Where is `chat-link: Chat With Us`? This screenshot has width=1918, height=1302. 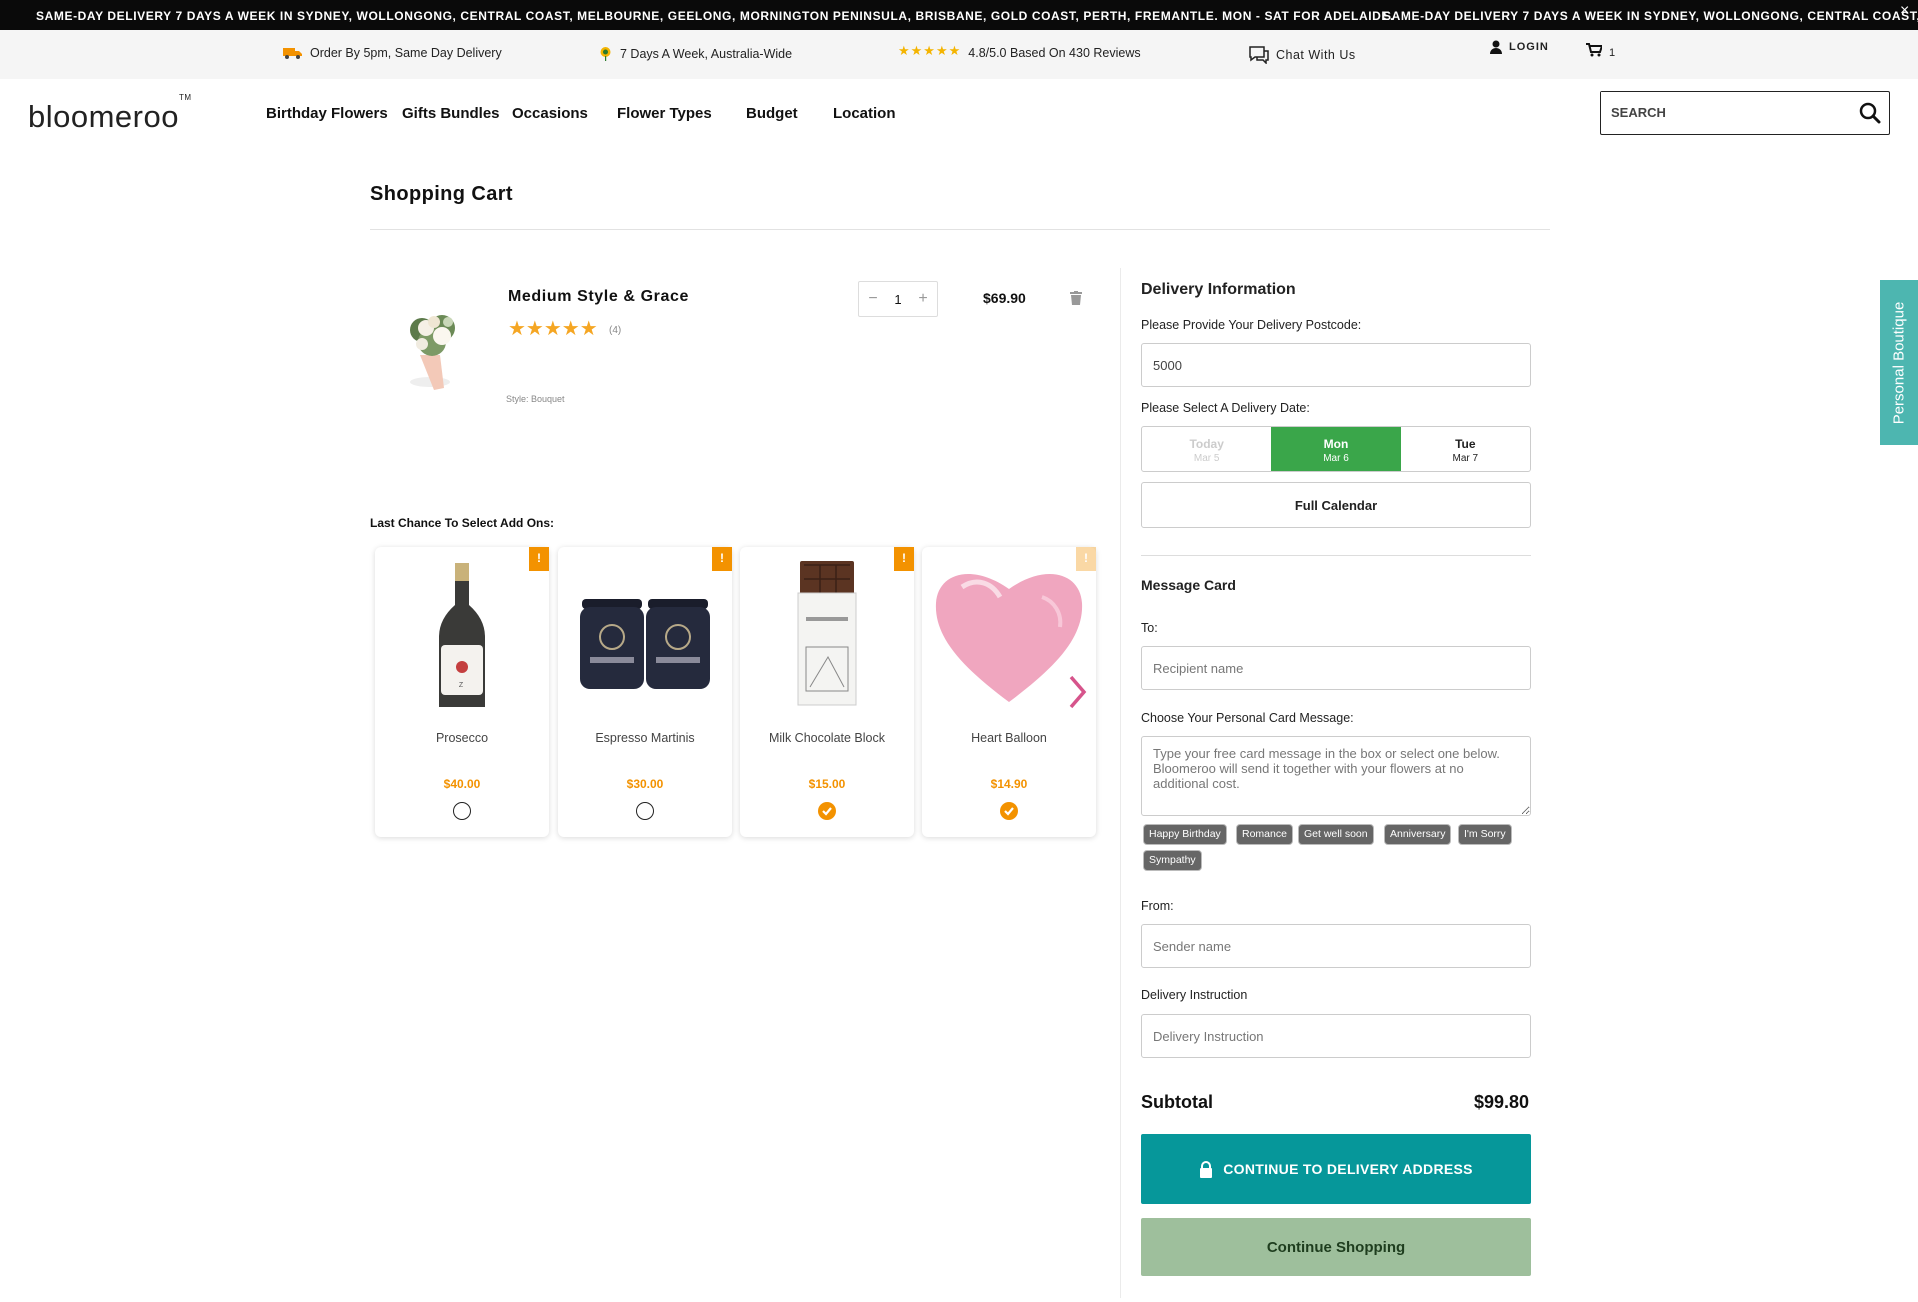
chat-link: Chat With Us is located at coordinates (1302, 55).